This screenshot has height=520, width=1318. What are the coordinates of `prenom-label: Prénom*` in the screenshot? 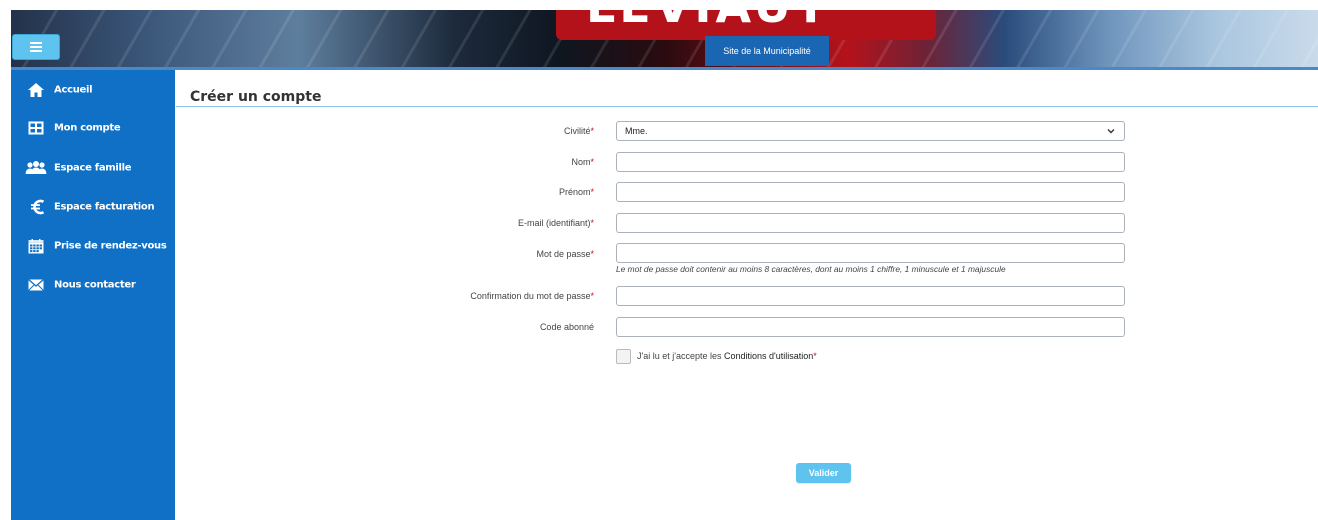 It's located at (576, 192).